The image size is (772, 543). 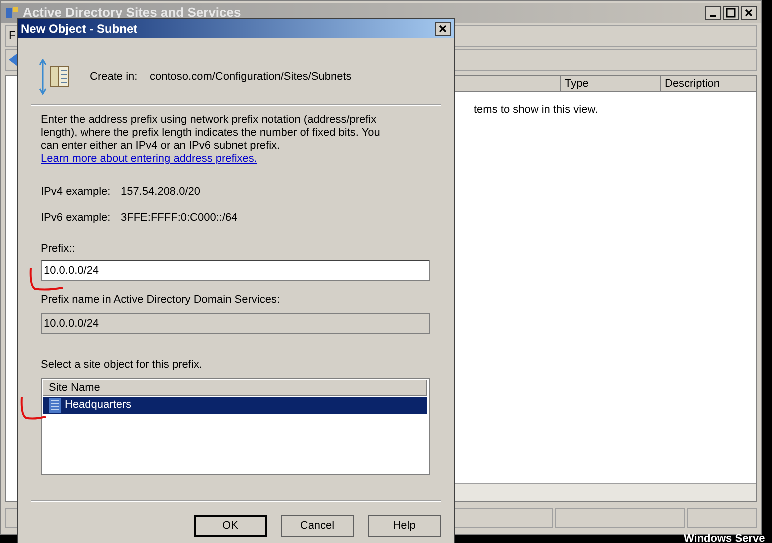 I want to click on create-in-path: contoso.com/Configuration/Sites/Subnets, so click(x=251, y=77).